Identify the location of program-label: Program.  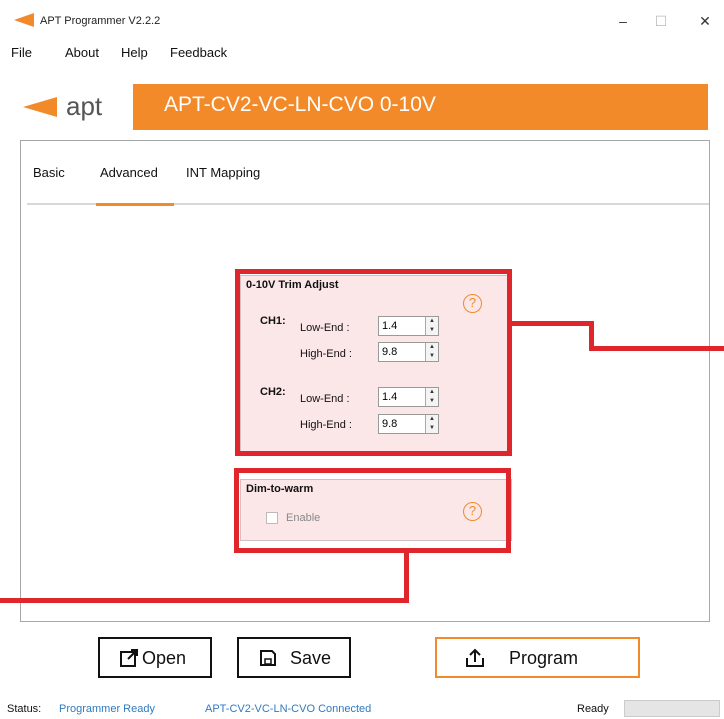
(544, 658).